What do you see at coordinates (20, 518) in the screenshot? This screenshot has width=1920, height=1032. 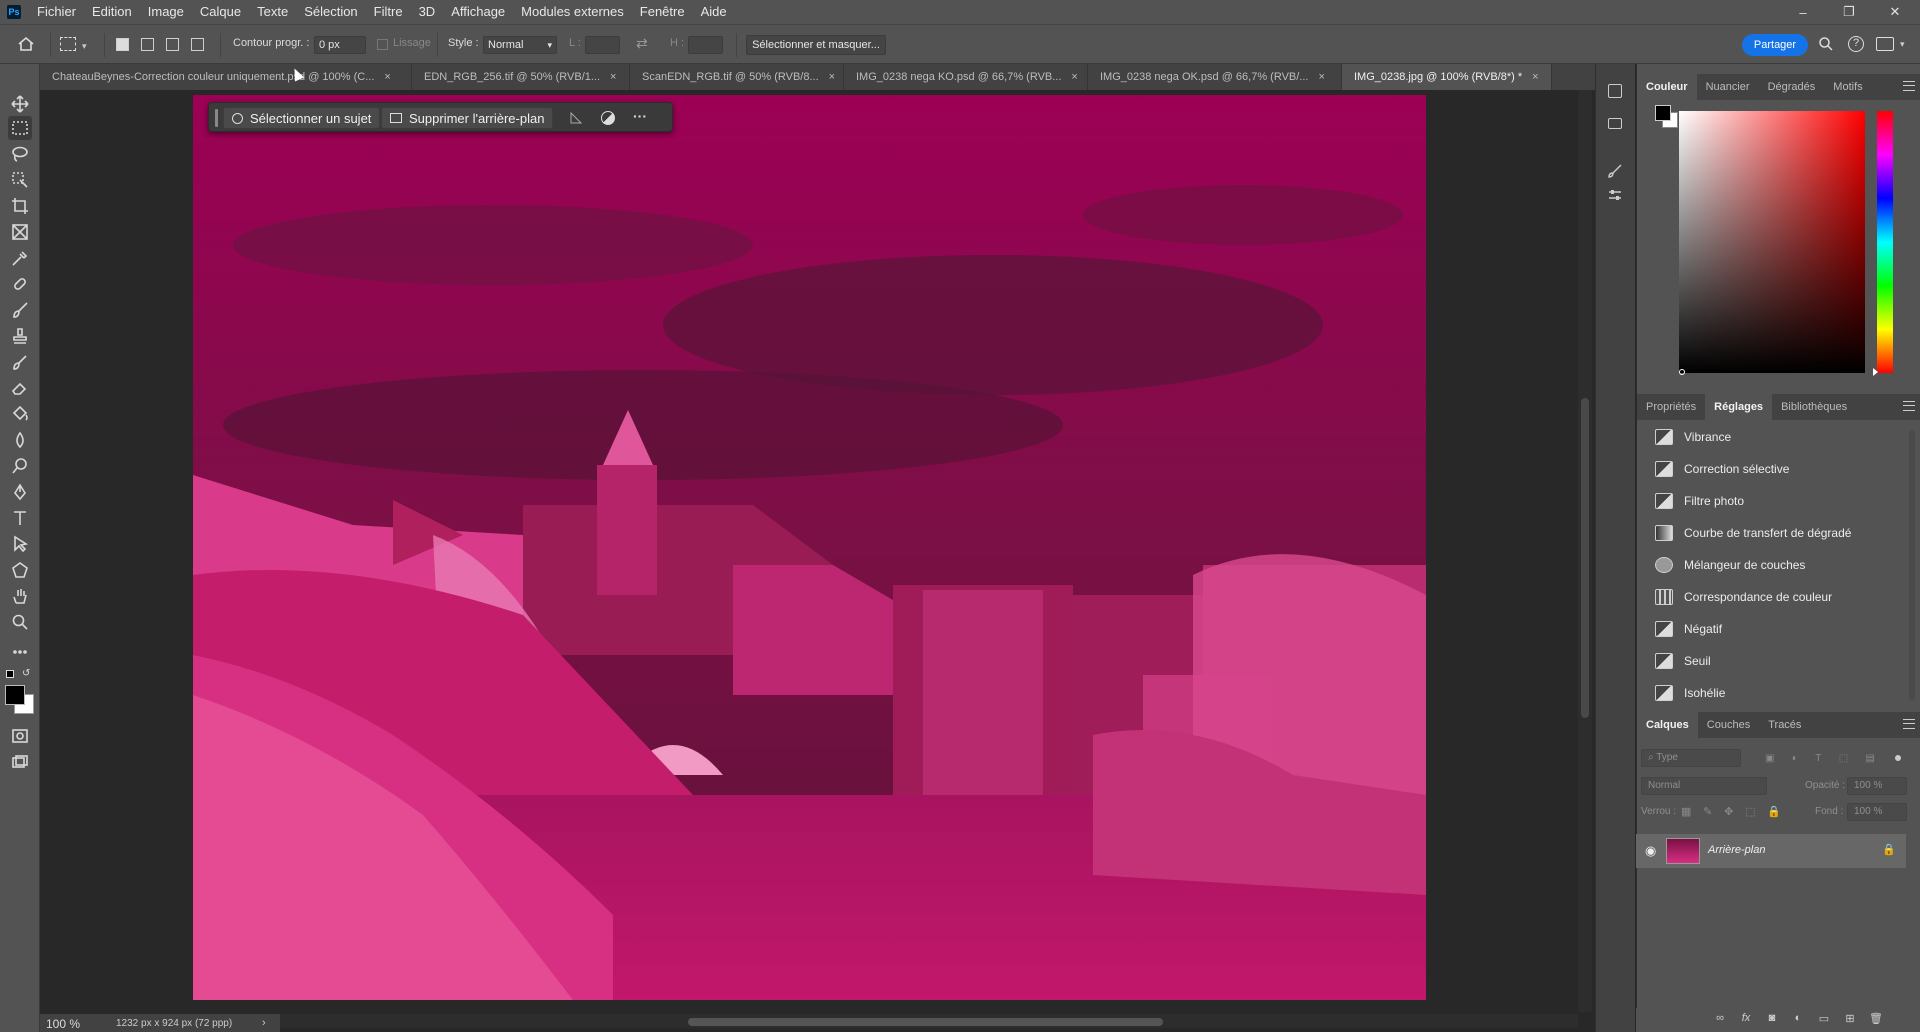 I see `type-tool-icon` at bounding box center [20, 518].